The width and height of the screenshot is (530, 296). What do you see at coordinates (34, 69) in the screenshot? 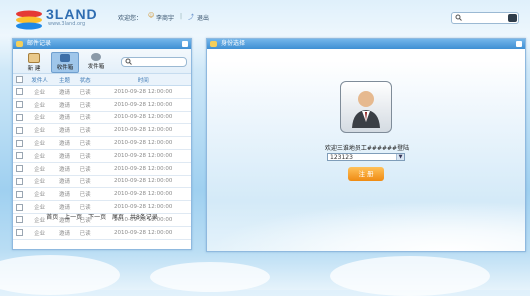
I see `toolbar-label: 新 建` at bounding box center [34, 69].